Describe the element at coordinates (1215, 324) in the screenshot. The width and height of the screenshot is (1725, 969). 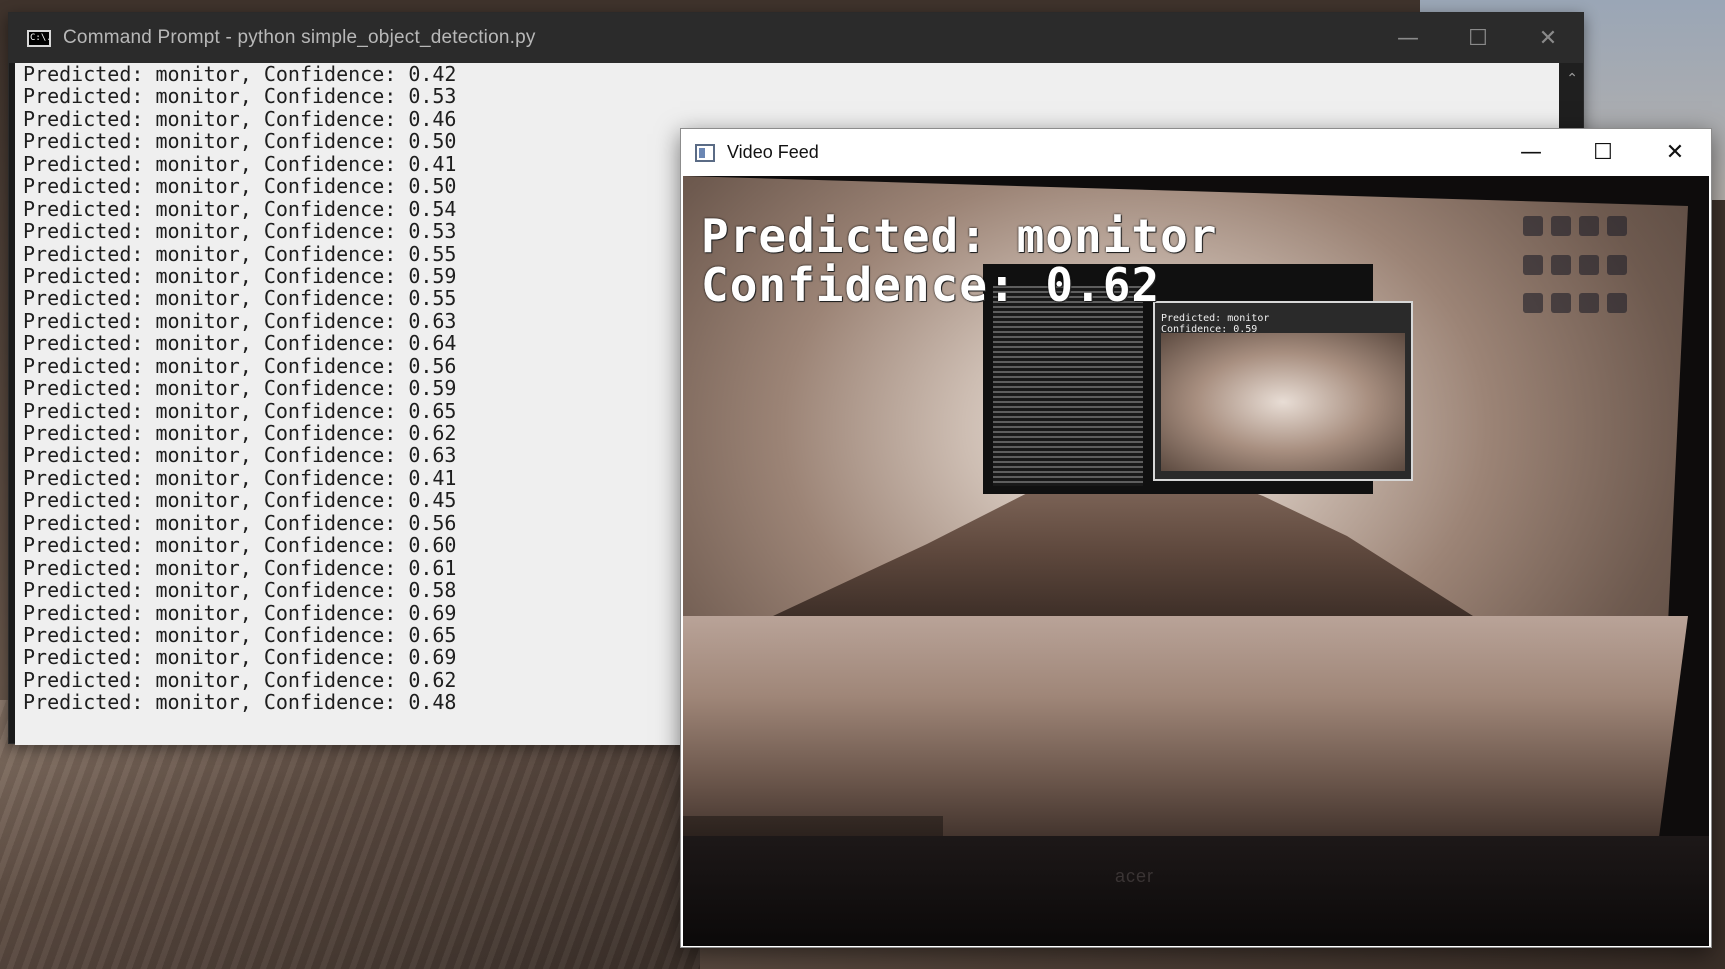
I see `captured-overlay-text: Predicted: monitor Confidence: 0.59` at that location.